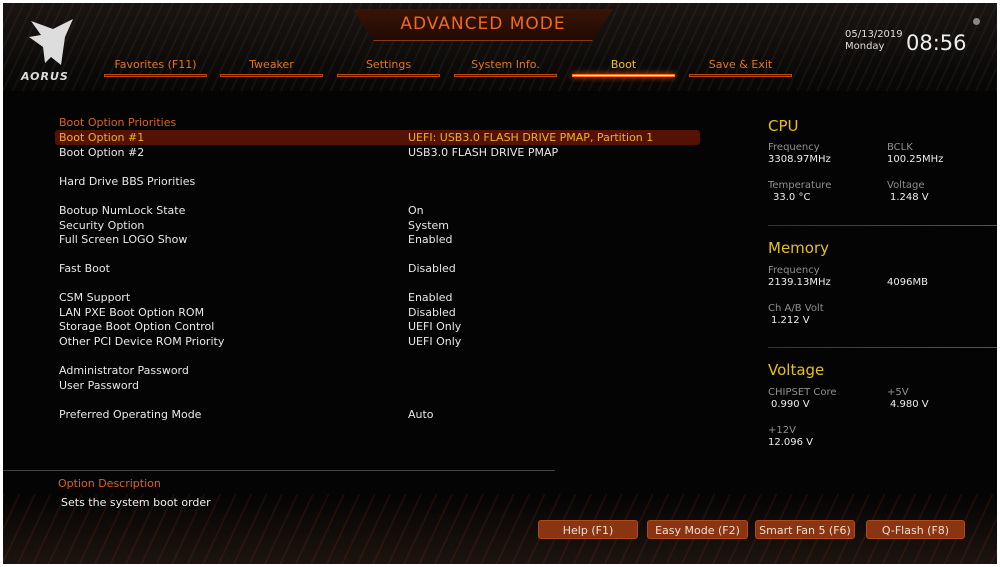 This screenshot has height=567, width=1000. I want to click on value: 100.25MHz, so click(915, 159).